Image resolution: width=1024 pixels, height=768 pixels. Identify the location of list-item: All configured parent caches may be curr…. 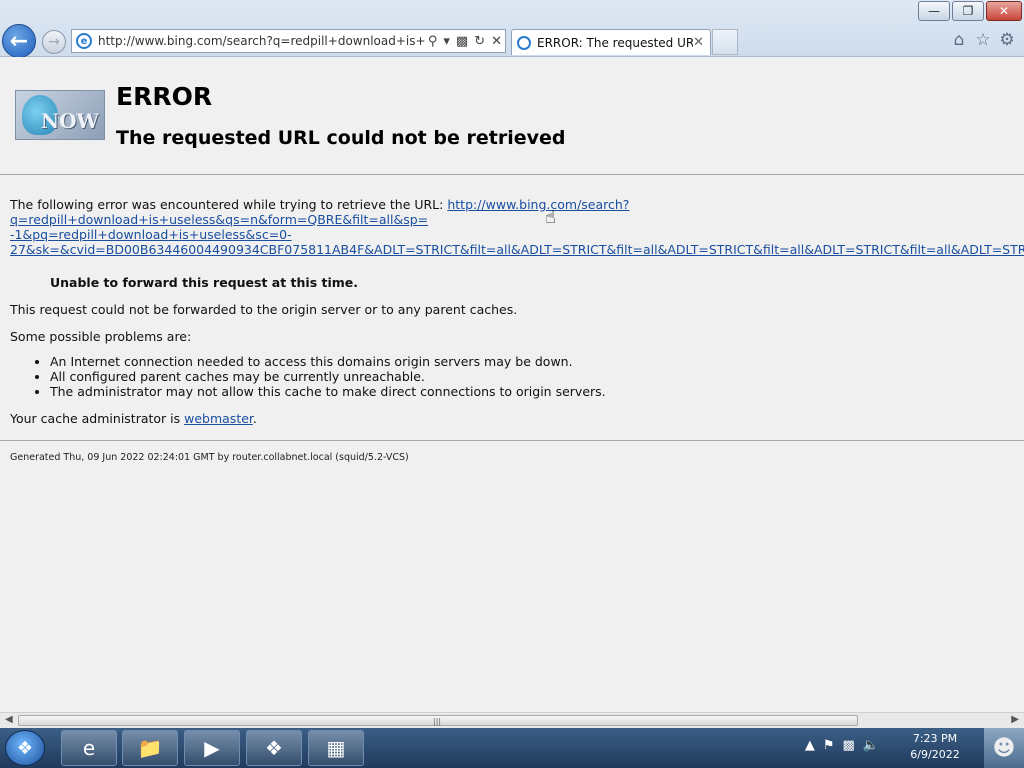
(537, 376).